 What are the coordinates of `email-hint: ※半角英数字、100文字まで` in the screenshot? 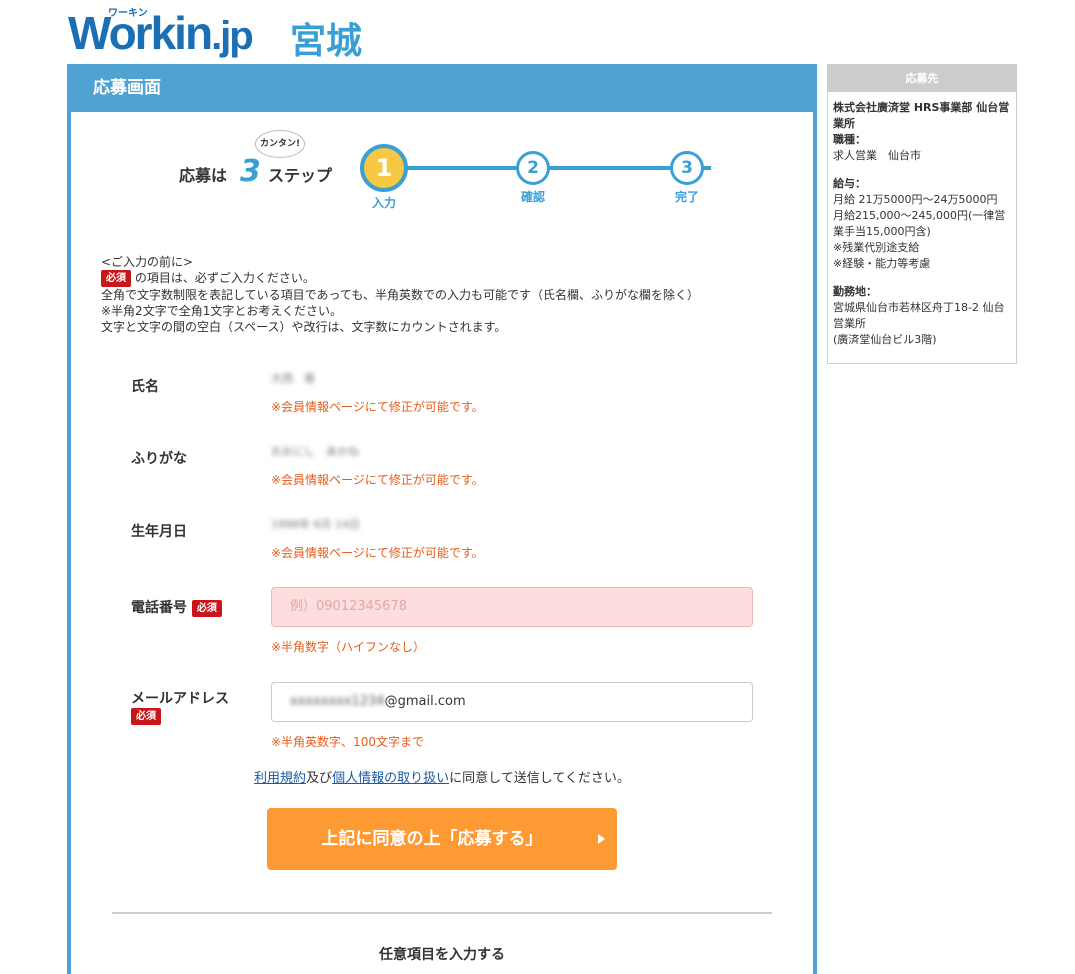 It's located at (347, 742).